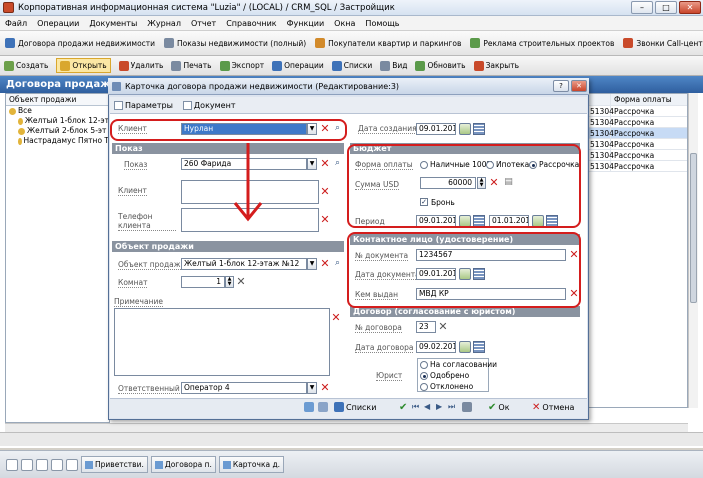  What do you see at coordinates (574, 294) in the screenshot?
I see `issuer-clear-icon: ✕` at bounding box center [574, 294].